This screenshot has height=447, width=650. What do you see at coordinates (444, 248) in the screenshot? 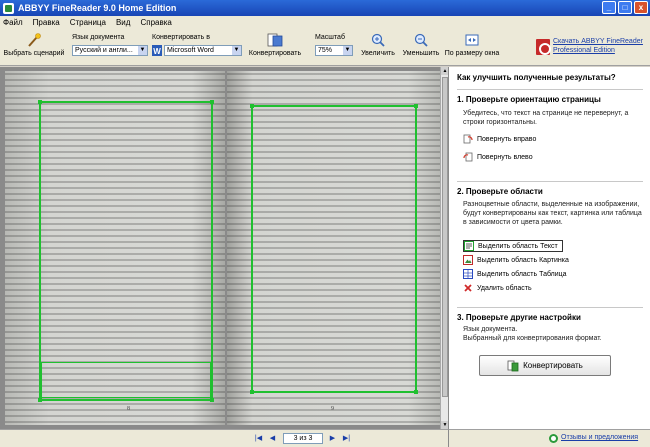
I see `image-scrollbar: ▲ ▼` at bounding box center [444, 248].